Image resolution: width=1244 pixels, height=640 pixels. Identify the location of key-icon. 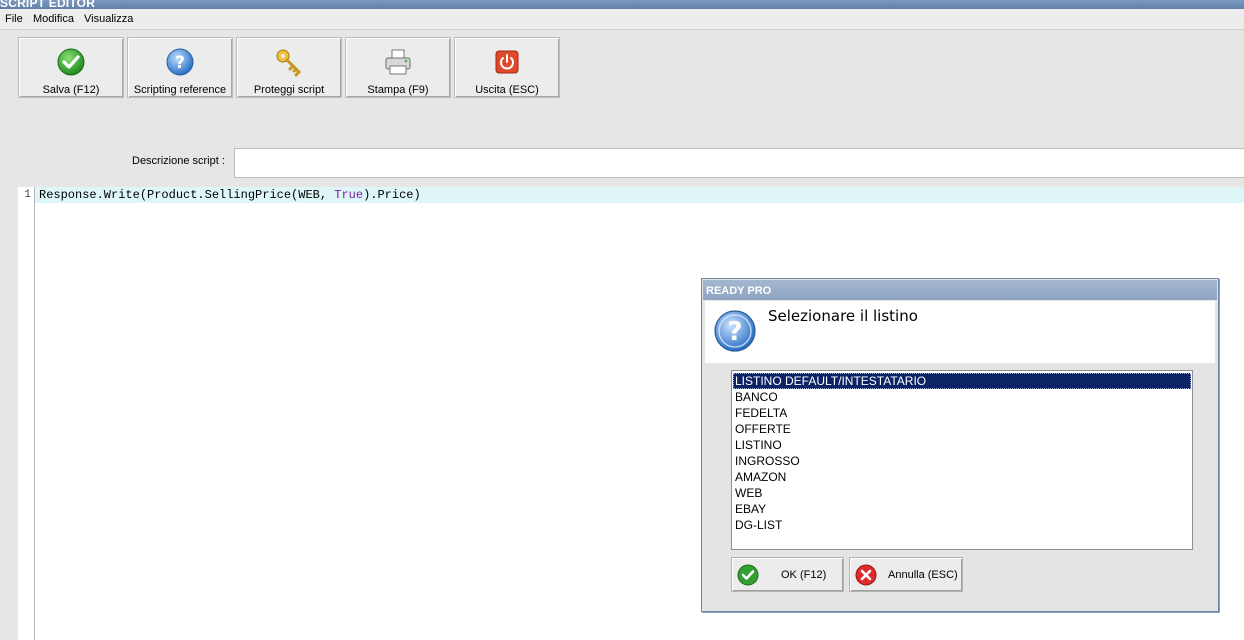
(289, 63).